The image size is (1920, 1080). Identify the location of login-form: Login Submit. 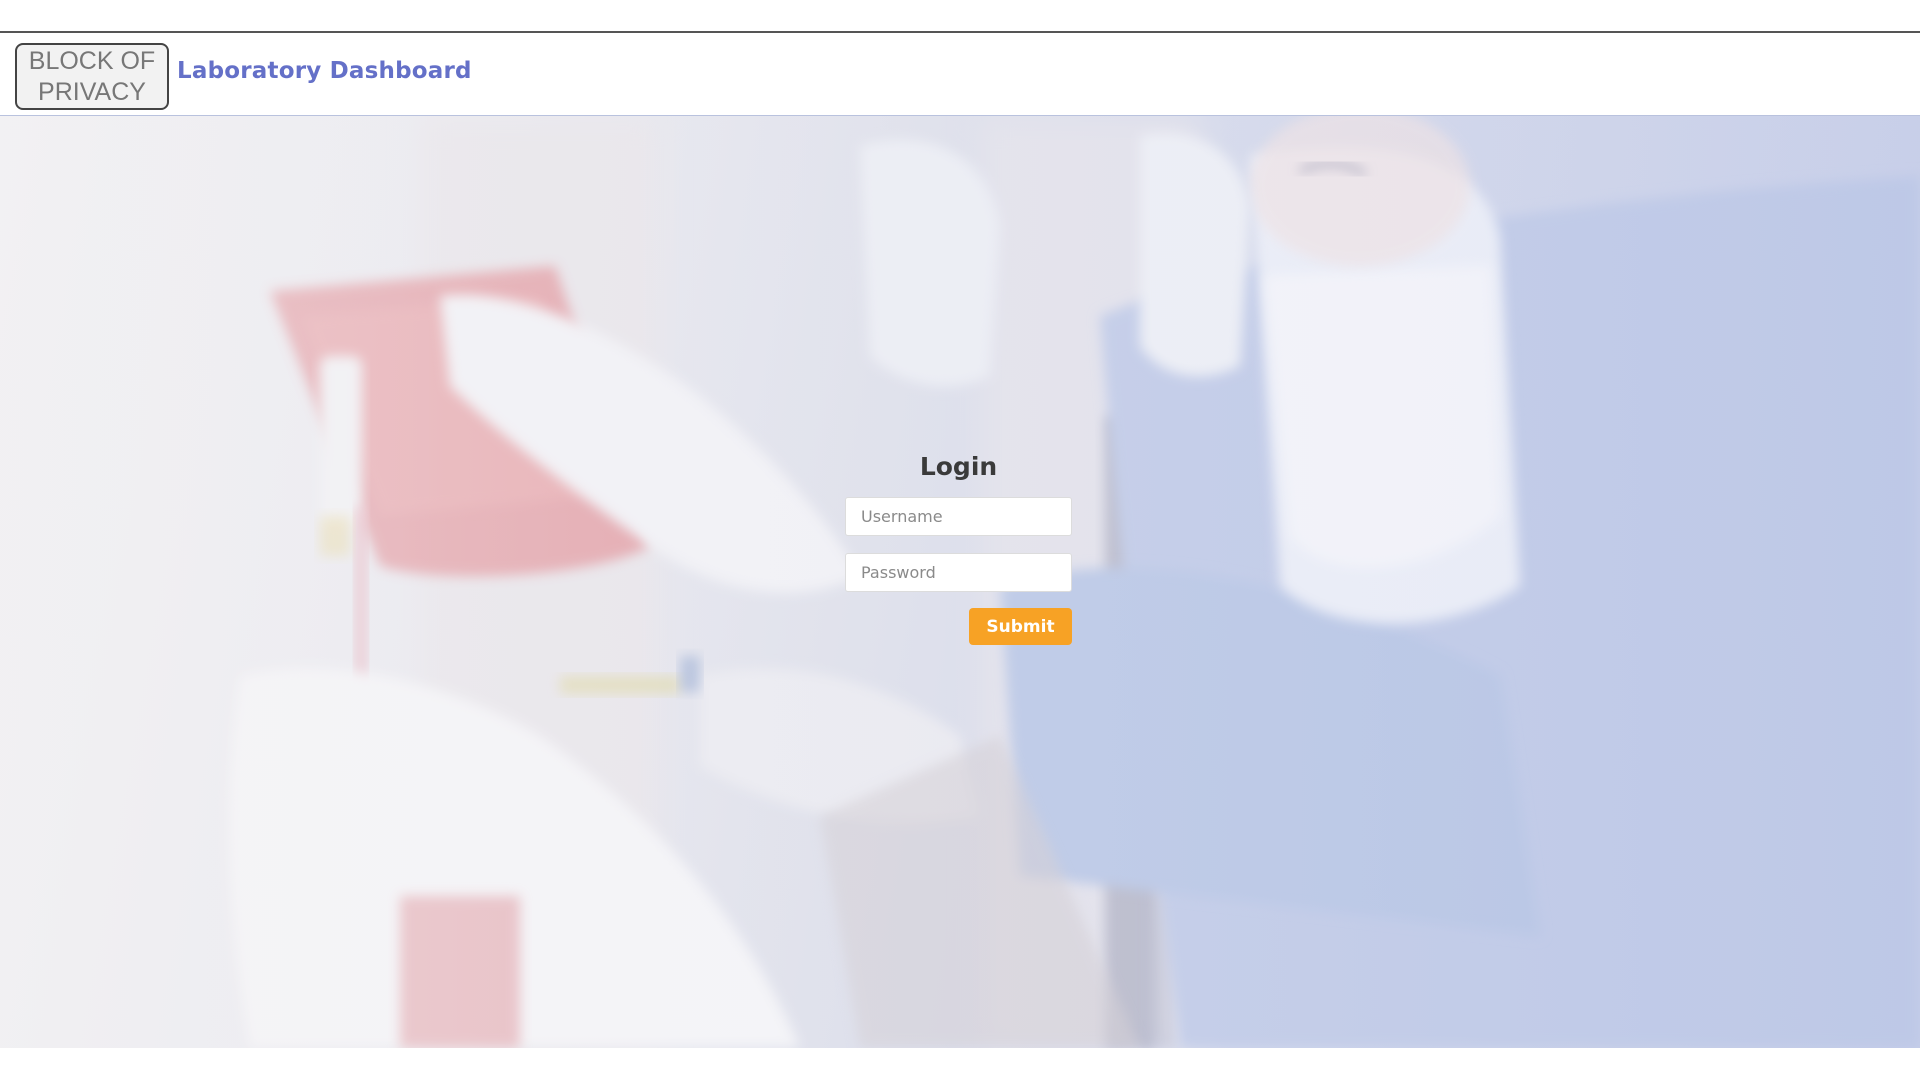
(958, 546).